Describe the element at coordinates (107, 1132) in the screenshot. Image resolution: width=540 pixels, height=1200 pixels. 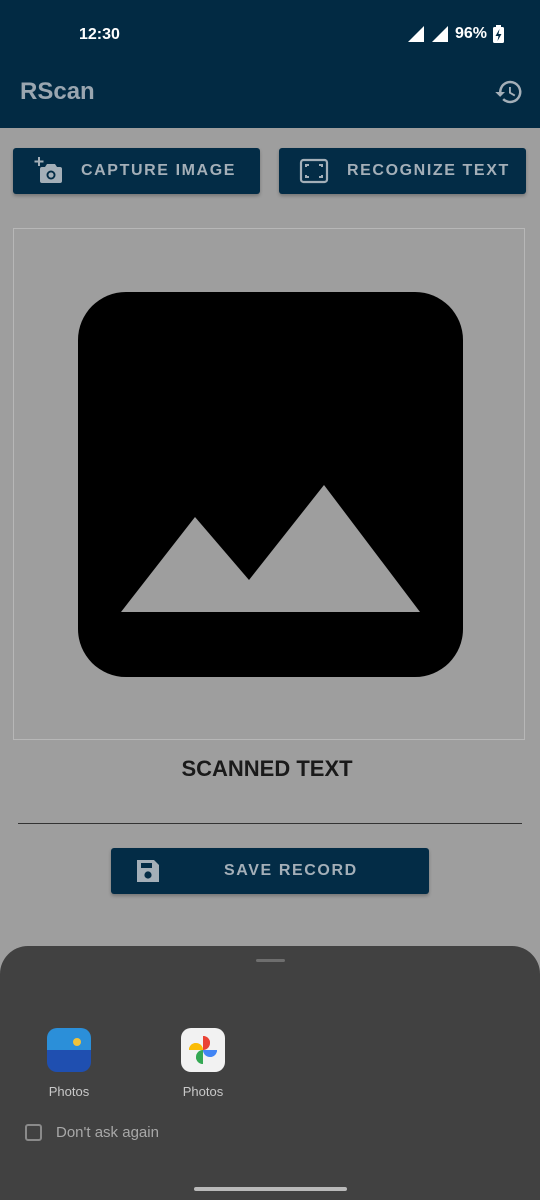
I see `dont-ask-again-label: Don't ask again` at that location.